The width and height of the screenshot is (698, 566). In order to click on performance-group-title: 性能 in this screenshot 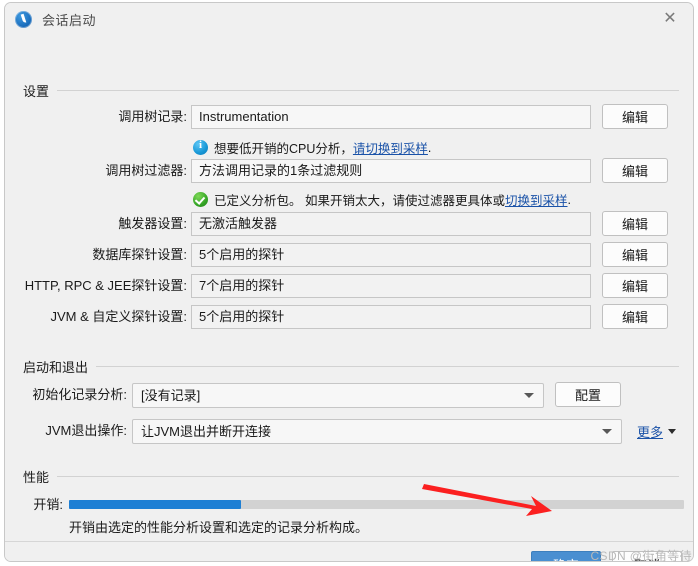, I will do `click(36, 477)`.